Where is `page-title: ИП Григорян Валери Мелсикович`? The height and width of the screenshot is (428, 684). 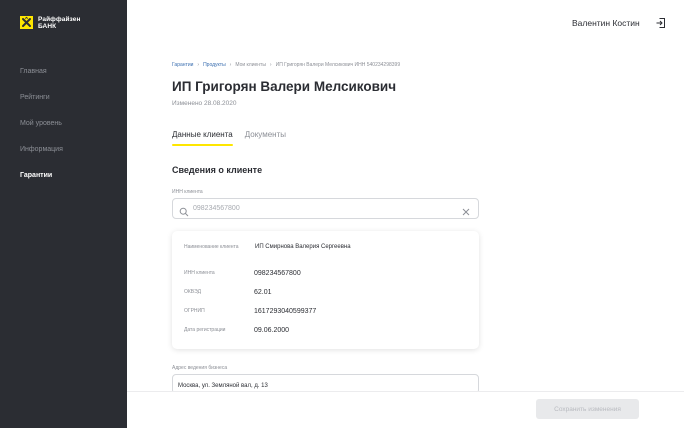
page-title: ИП Григорян Валери Мелсикович is located at coordinates (284, 86).